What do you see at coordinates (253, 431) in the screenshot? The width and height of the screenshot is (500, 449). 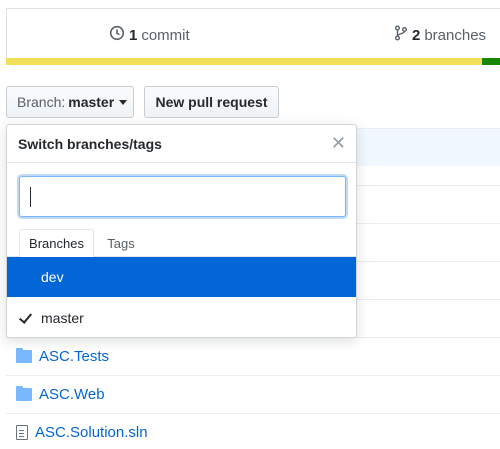 I see `file-row: ASC.Solution.sln` at bounding box center [253, 431].